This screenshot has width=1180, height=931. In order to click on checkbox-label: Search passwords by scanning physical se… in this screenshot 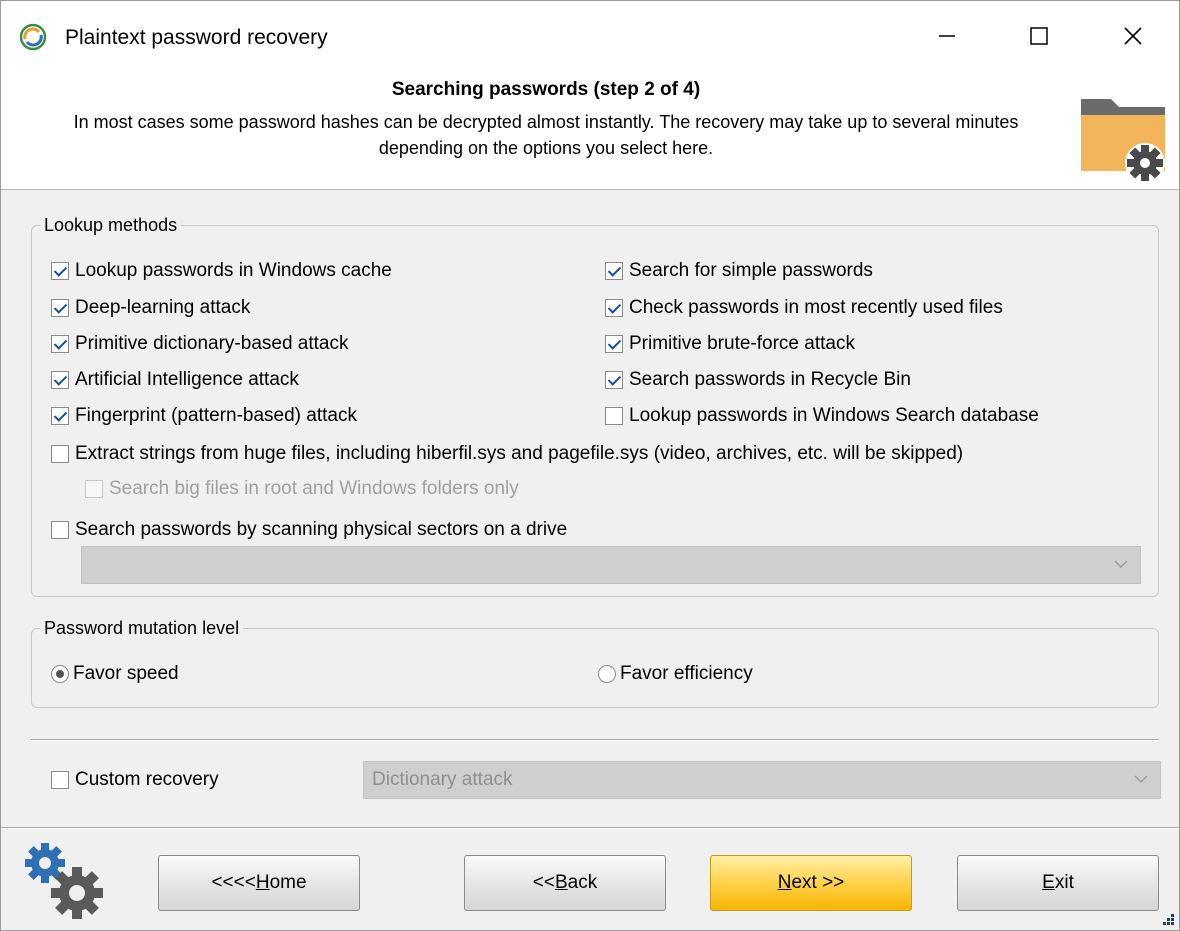, I will do `click(321, 529)`.